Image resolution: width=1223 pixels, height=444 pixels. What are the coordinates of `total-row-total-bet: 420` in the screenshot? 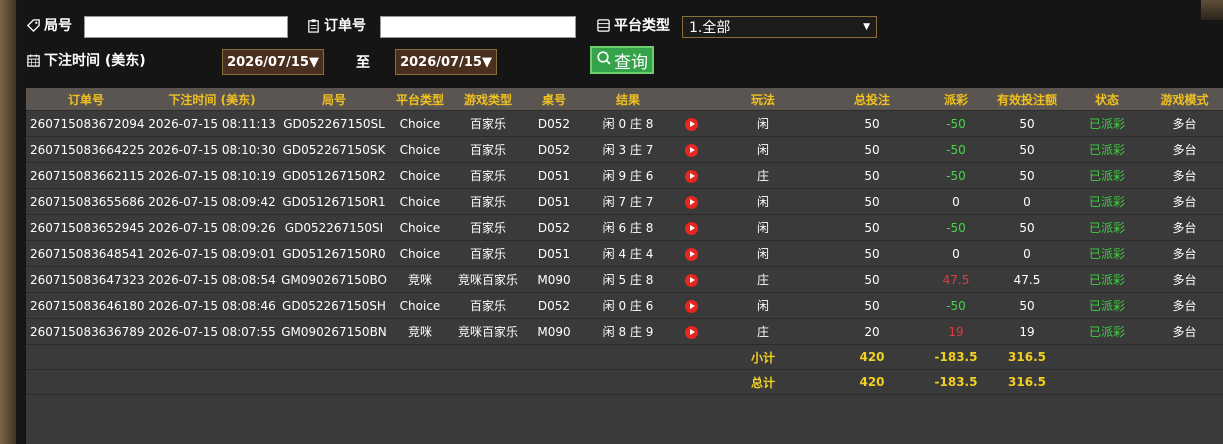 It's located at (872, 382).